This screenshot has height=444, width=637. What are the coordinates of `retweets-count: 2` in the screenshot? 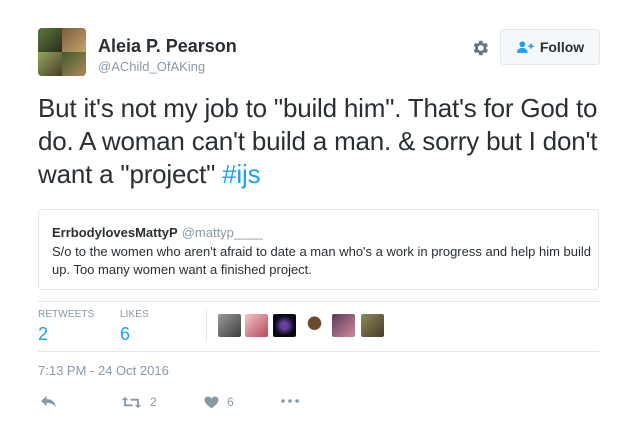 It's located at (43, 334).